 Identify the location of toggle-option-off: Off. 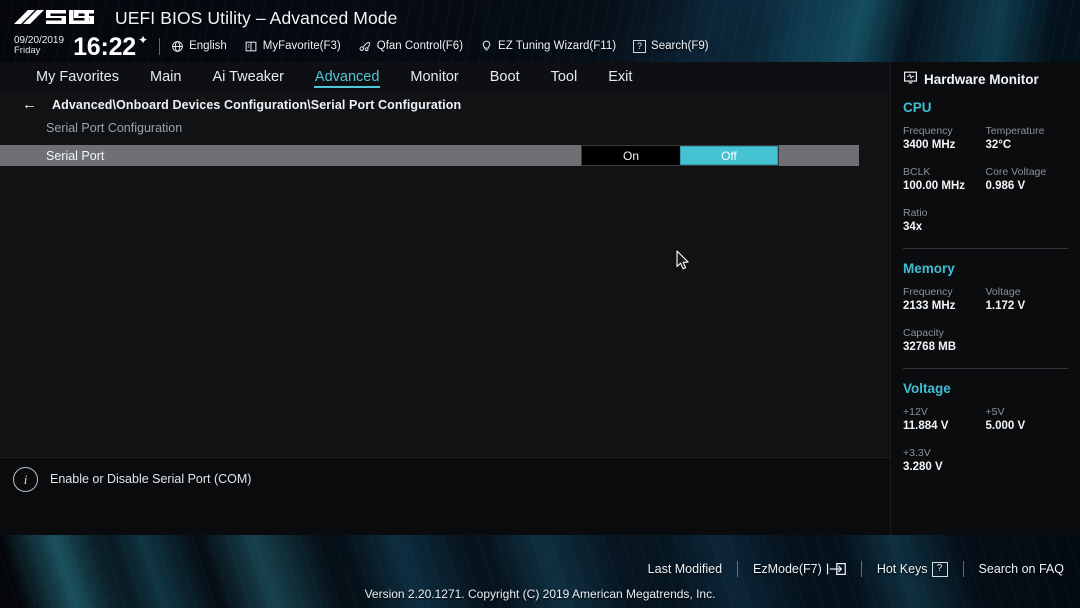
(729, 155).